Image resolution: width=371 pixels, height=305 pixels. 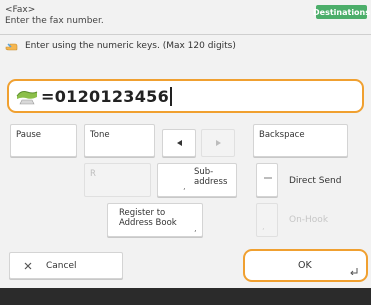 What do you see at coordinates (28, 135) in the screenshot?
I see `pause-label: Pause` at bounding box center [28, 135].